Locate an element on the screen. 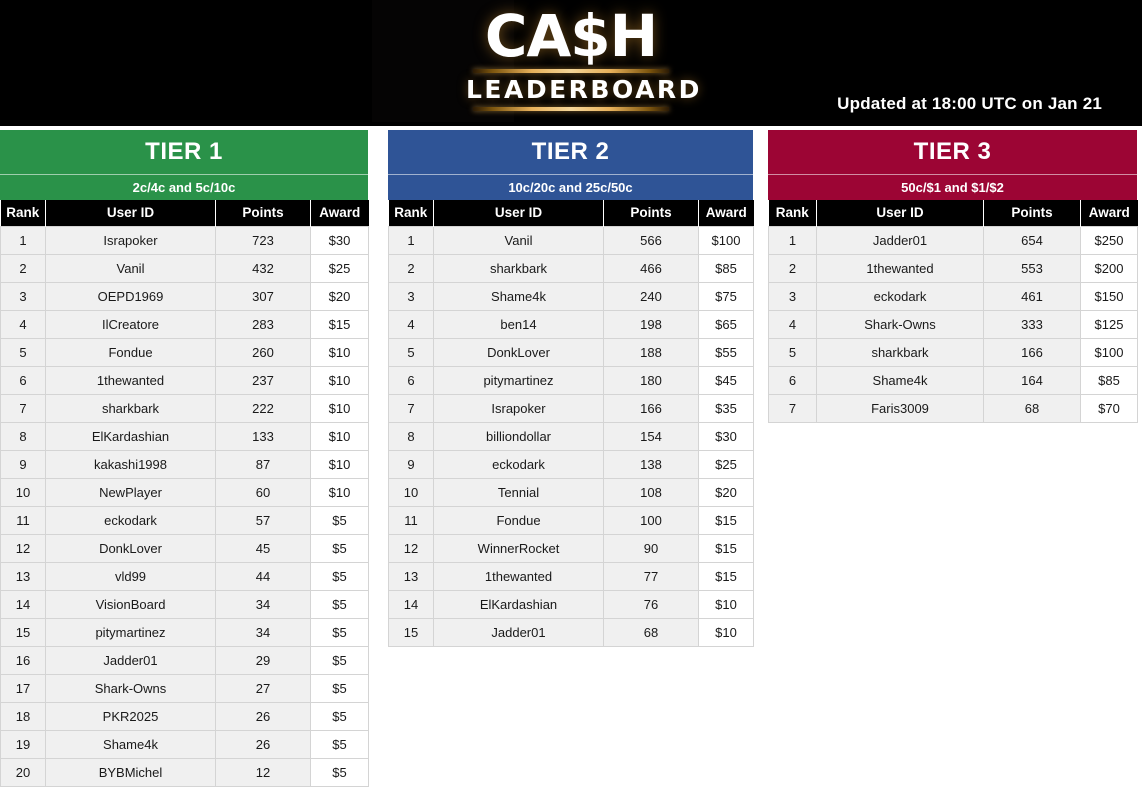  cell-userid: ElKardashian is located at coordinates (130, 436).